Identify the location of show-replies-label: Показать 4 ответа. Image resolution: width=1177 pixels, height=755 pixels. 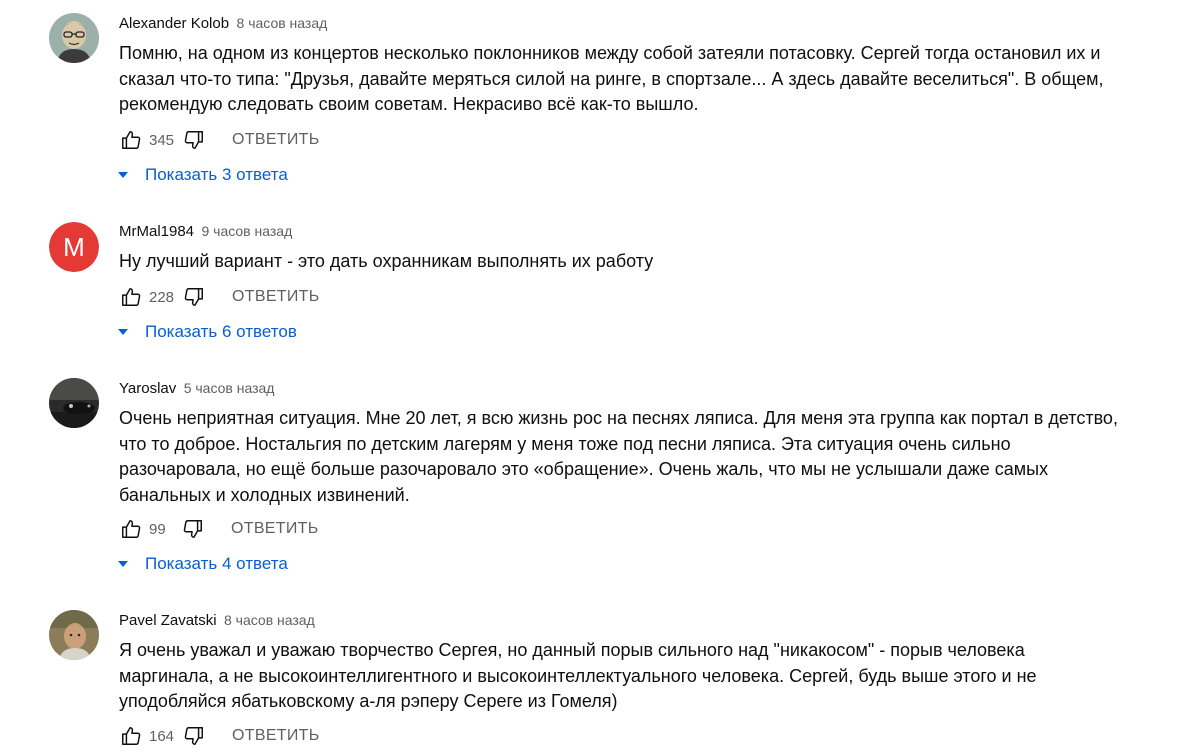
(216, 563).